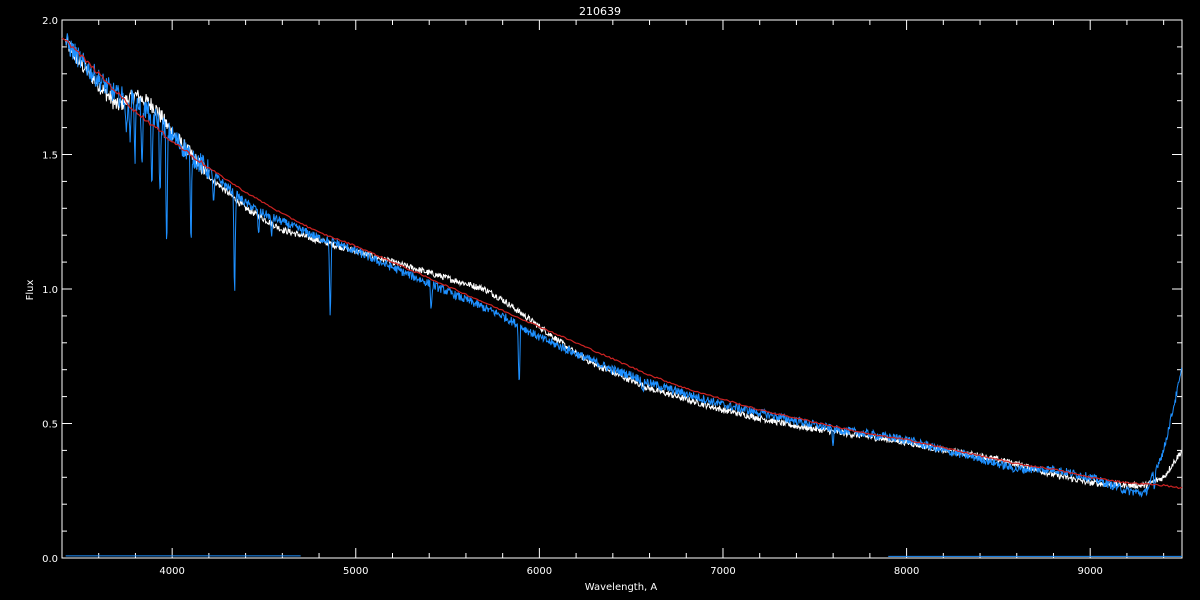 This screenshot has width=1200, height=600. Describe the element at coordinates (171, 571) in the screenshot. I see `x-tick-label: 4000` at that location.